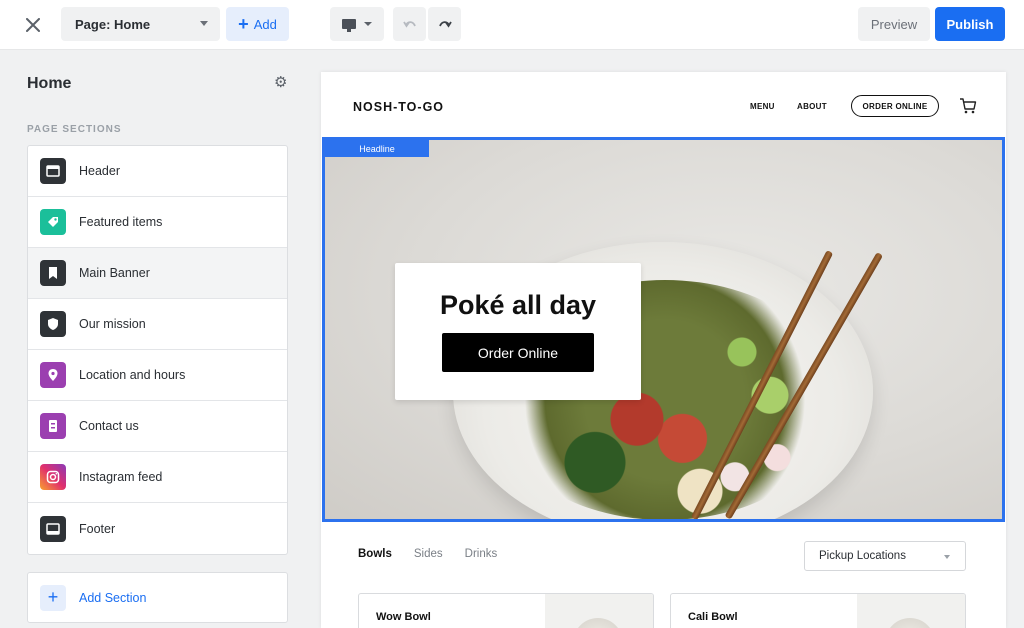 The image size is (1024, 628). I want to click on section-item-main-banner: Main Banner, so click(157, 273).